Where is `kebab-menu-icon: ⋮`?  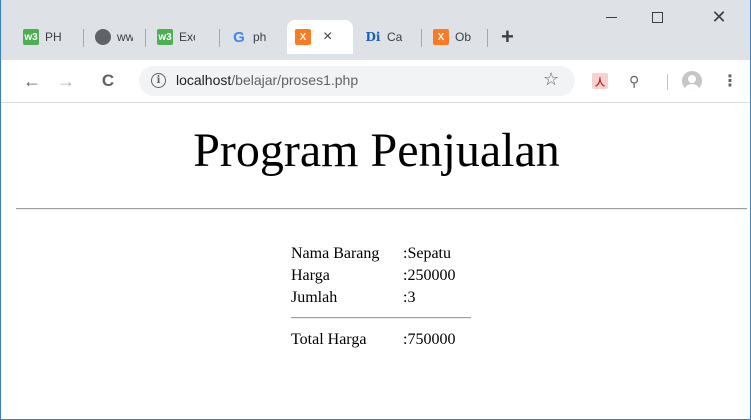
kebab-menu-icon: ⋮ is located at coordinates (730, 81).